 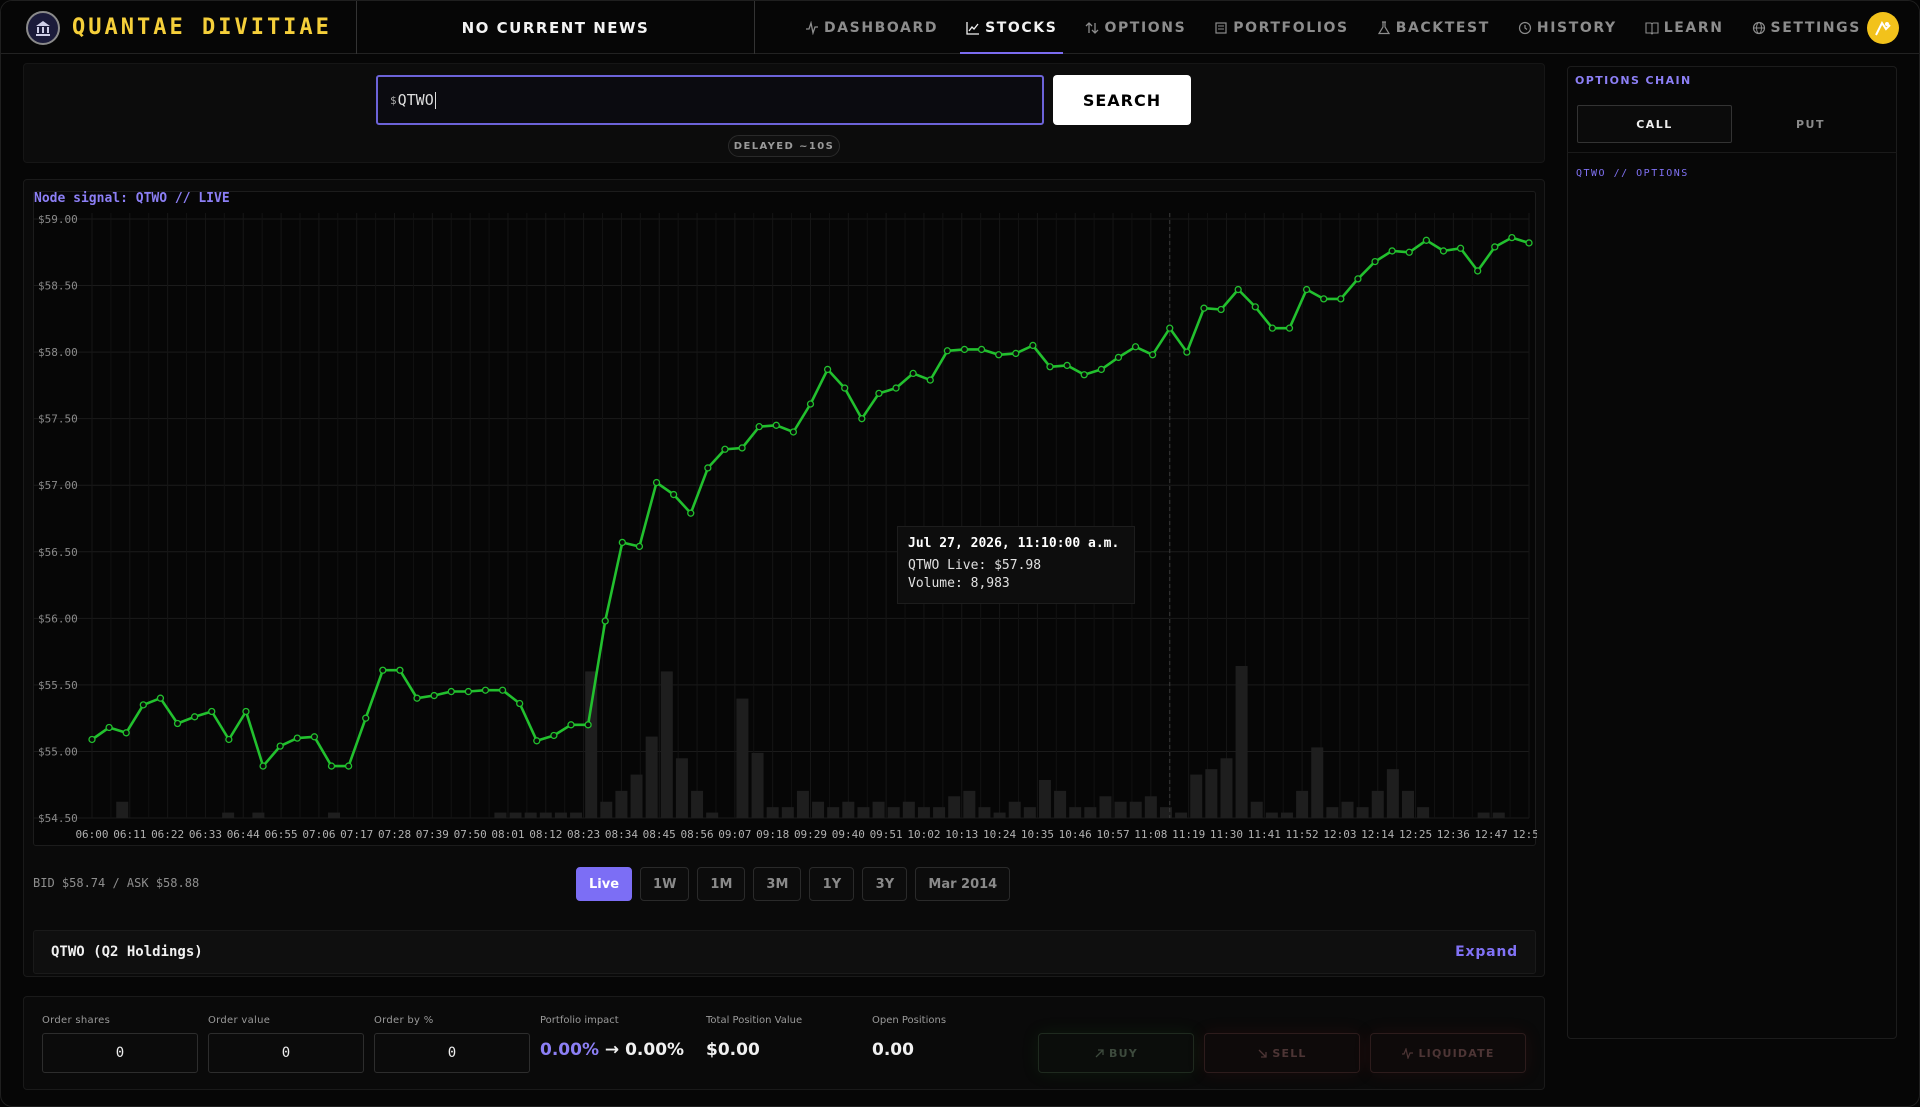 I want to click on nav-portfolios: PORTFOLIOS, so click(x=1281, y=27).